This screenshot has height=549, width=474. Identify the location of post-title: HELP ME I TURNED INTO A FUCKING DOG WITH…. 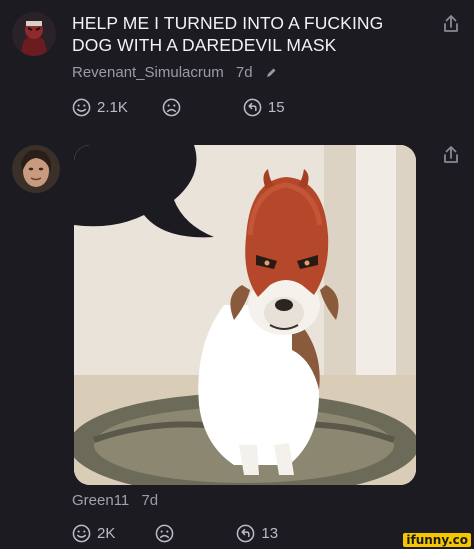
(242, 34).